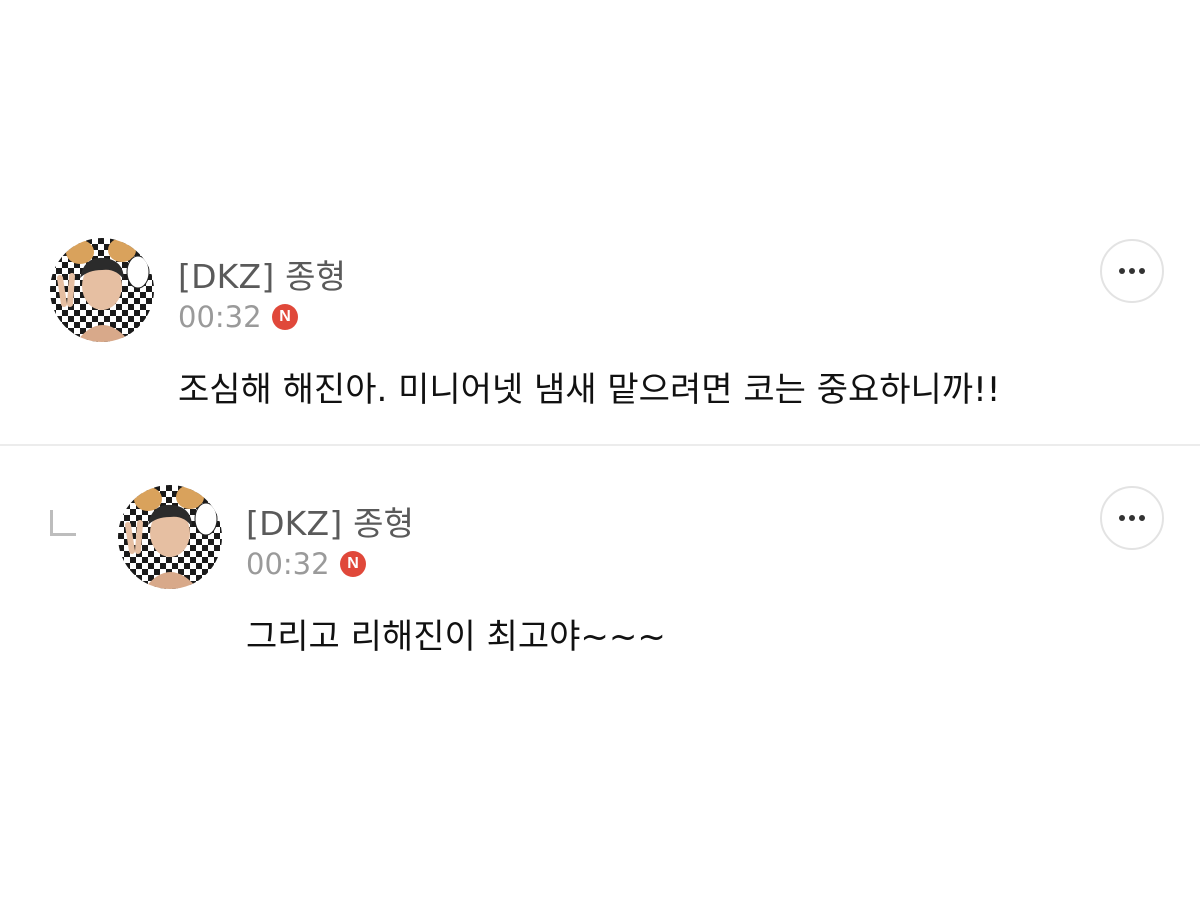  Describe the element at coordinates (63, 523) in the screenshot. I see `reply-arrow-icon` at that location.